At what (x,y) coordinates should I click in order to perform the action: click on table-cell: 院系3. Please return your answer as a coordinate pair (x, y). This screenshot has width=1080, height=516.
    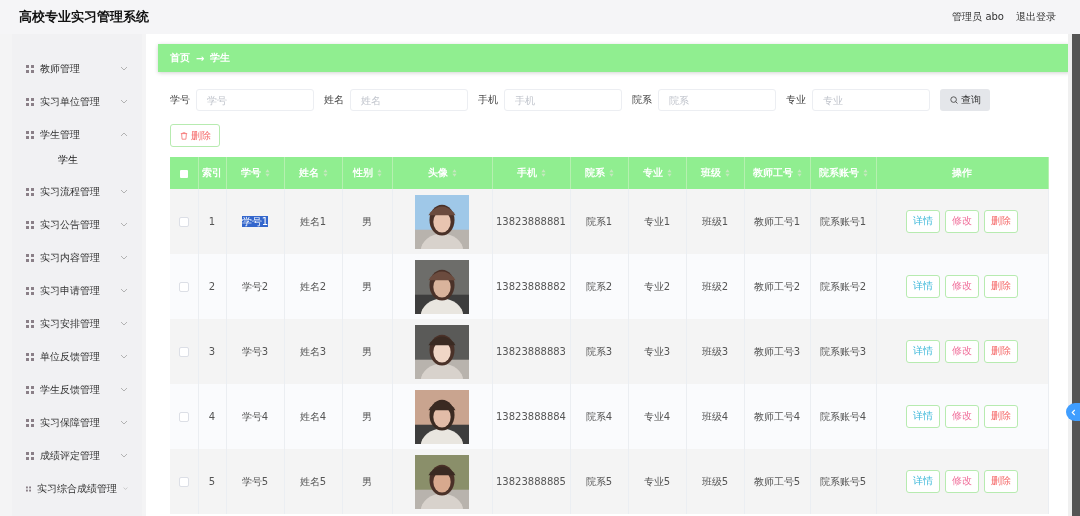
    Looking at the image, I should click on (599, 351).